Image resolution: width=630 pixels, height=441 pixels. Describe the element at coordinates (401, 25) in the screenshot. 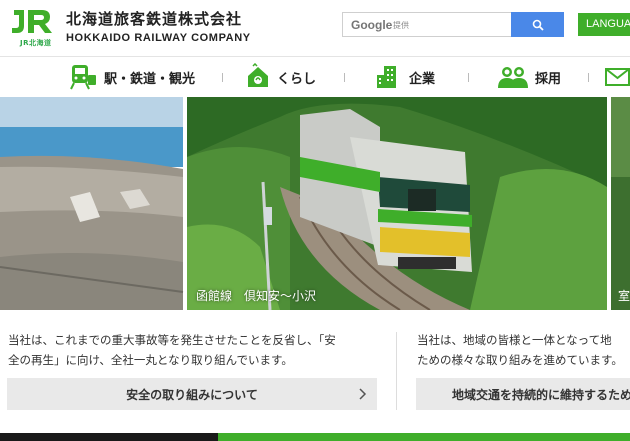

I see `search-provided-label: 提供` at that location.